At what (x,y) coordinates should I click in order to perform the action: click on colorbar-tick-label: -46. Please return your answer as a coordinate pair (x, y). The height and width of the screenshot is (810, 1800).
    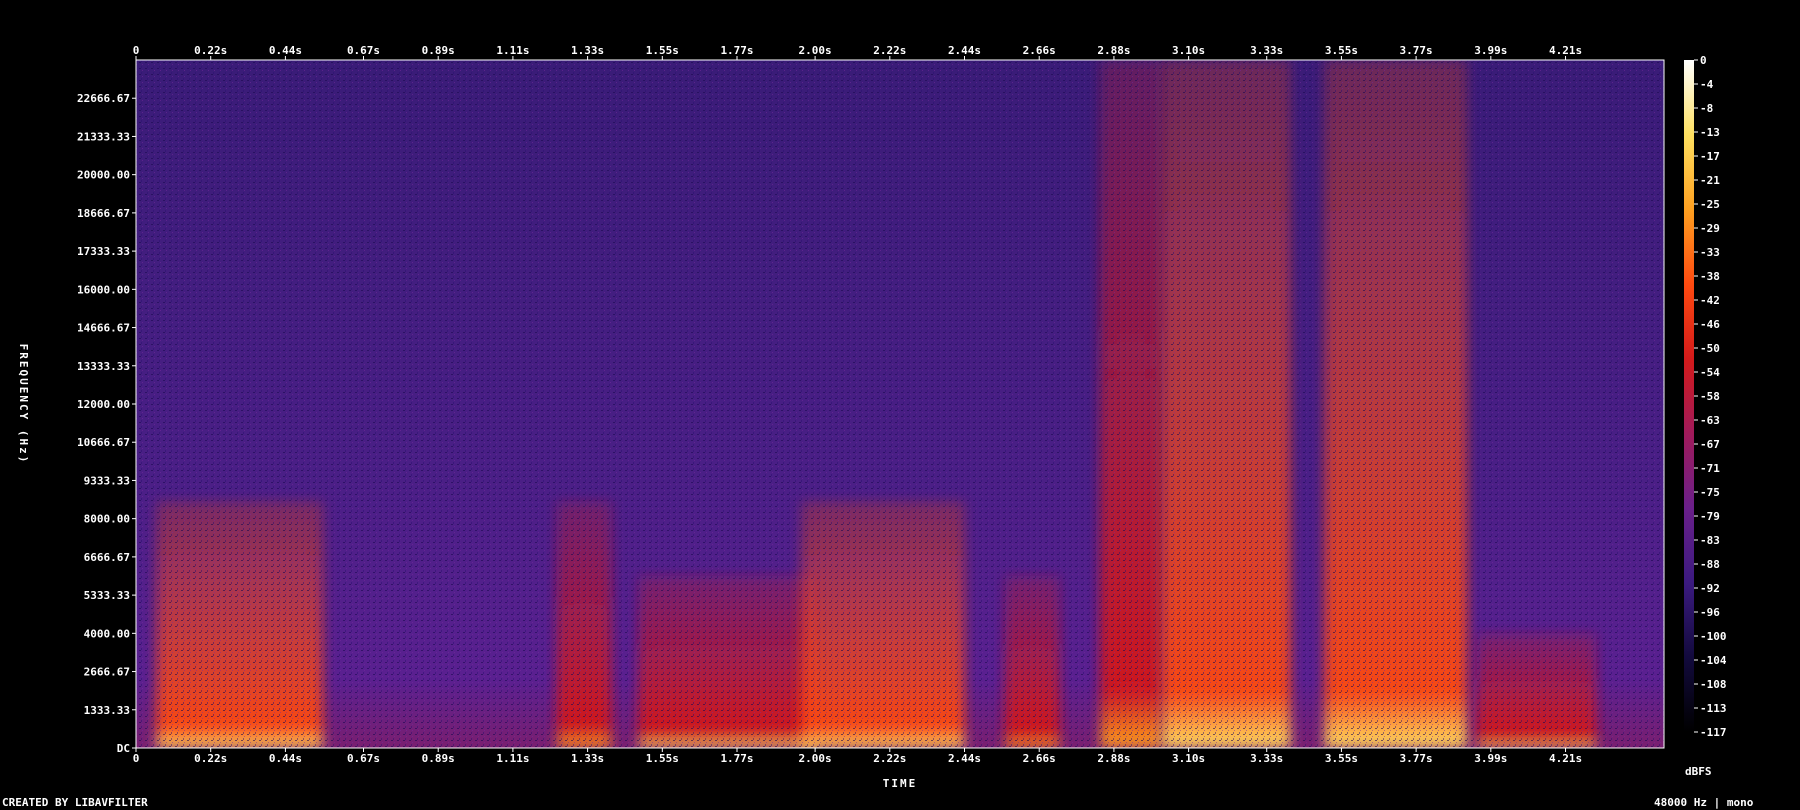
    Looking at the image, I should click on (1710, 324).